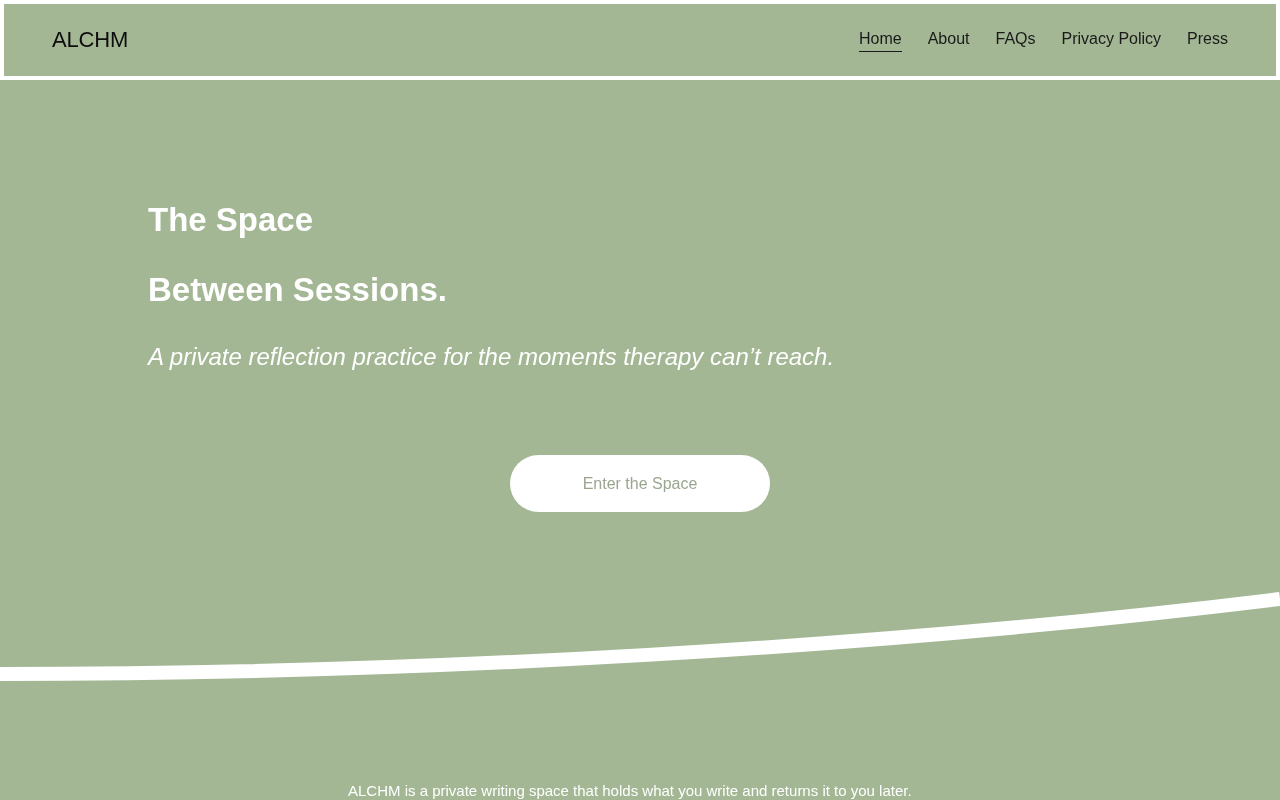 The image size is (1280, 800). Describe the element at coordinates (1207, 40) in the screenshot. I see `nav-link: Press` at that location.